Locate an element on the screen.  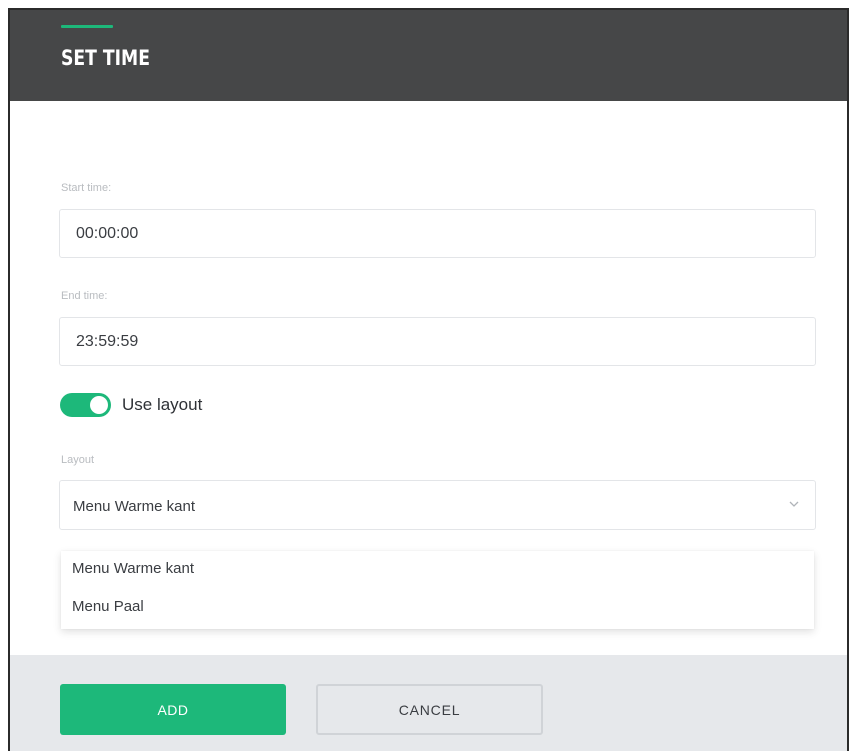
dropdown-option-menu-warme-kant: Menu Warme kant is located at coordinates (133, 568).